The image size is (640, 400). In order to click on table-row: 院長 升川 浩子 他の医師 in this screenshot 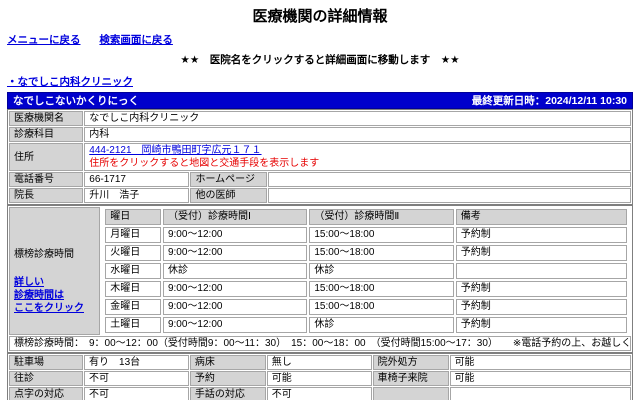, I will do `click(320, 195)`.